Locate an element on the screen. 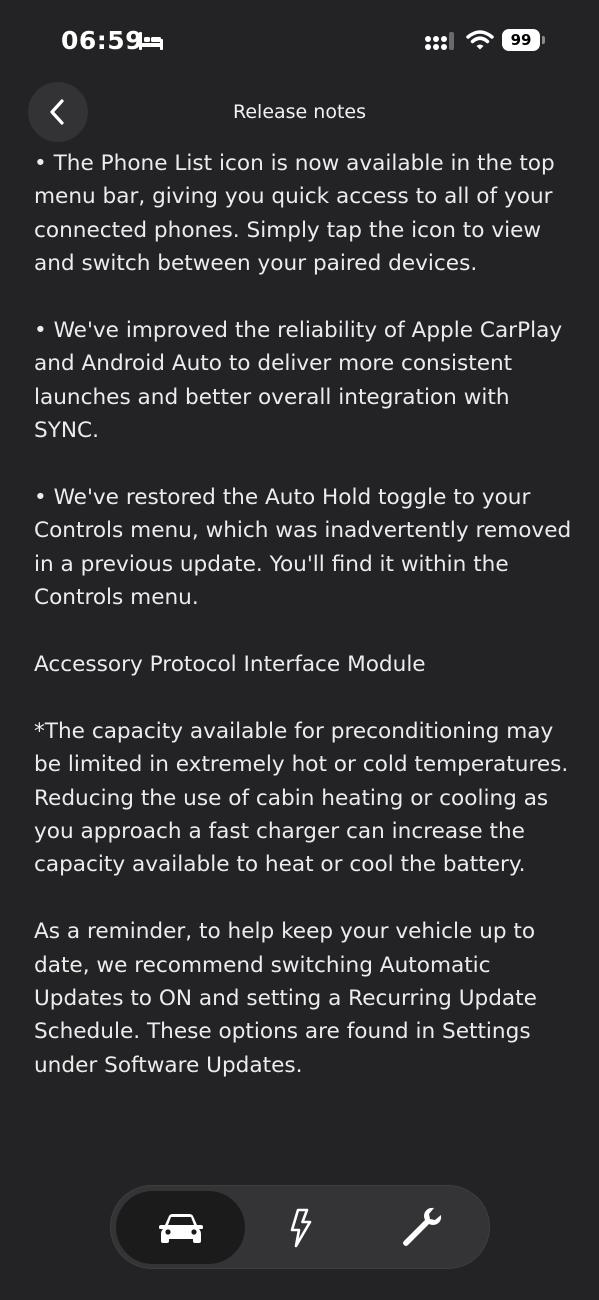 Image resolution: width=599 pixels, height=1300 pixels. bed-icon is located at coordinates (151, 41).